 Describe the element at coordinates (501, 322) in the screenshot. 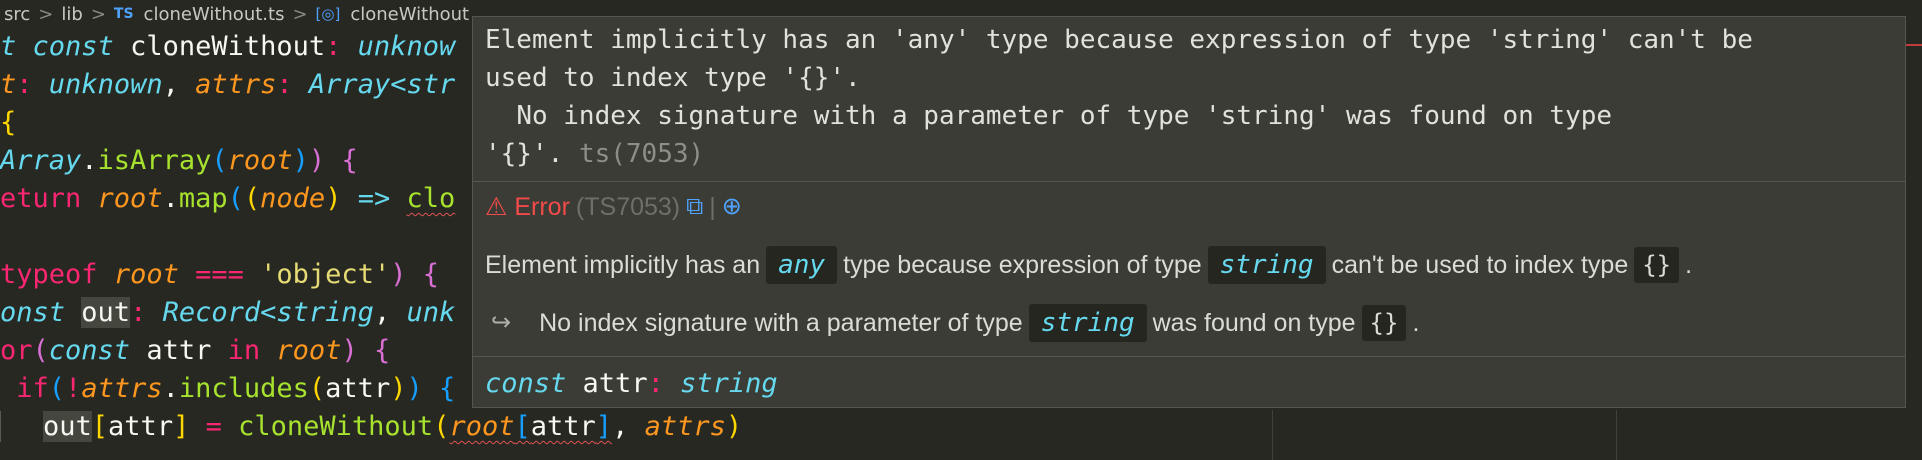

I see `return-arrow-icon: ↪` at that location.